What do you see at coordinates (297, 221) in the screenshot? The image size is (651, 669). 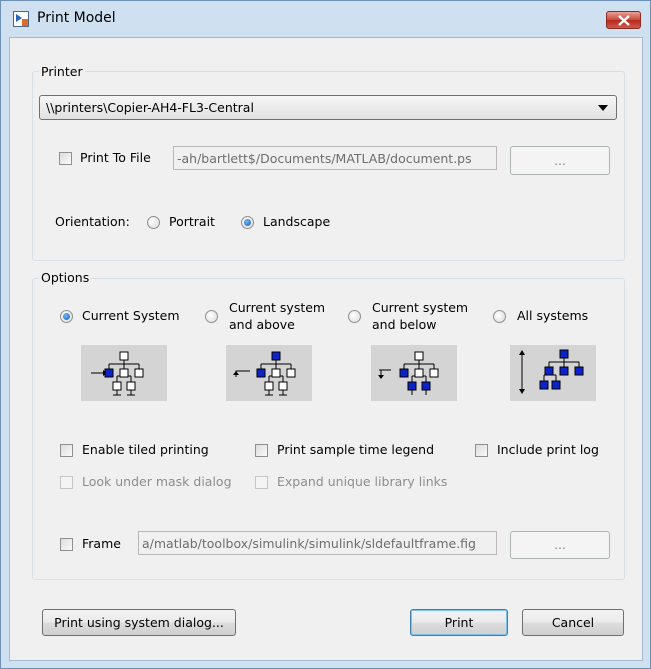 I see `landscape-label: Landscape` at bounding box center [297, 221].